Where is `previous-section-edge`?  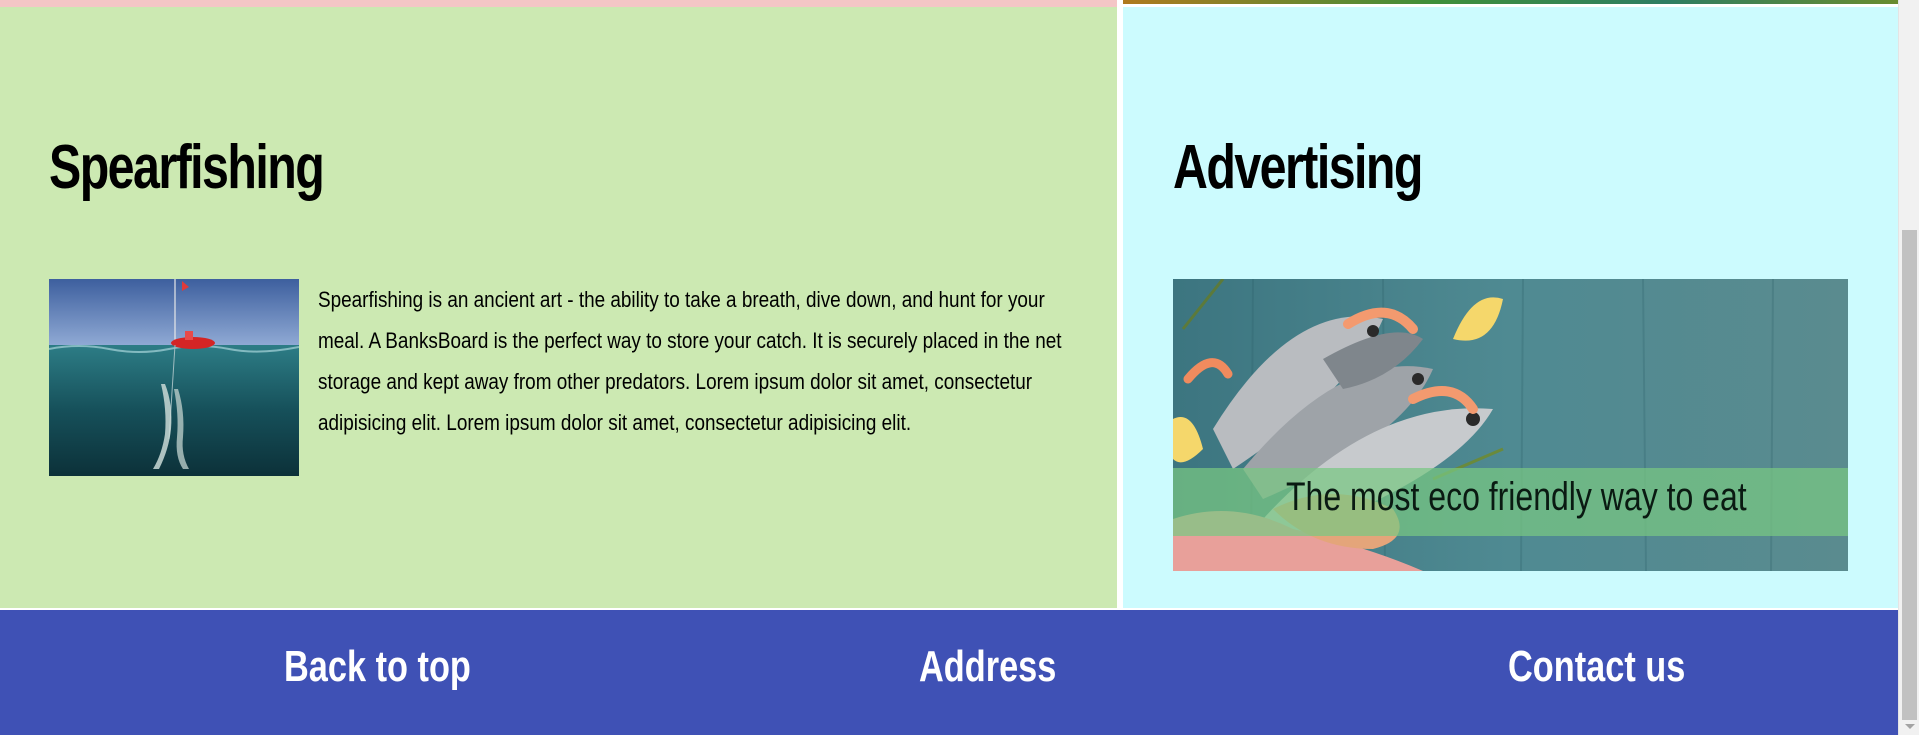
previous-section-edge is located at coordinates (558, 3).